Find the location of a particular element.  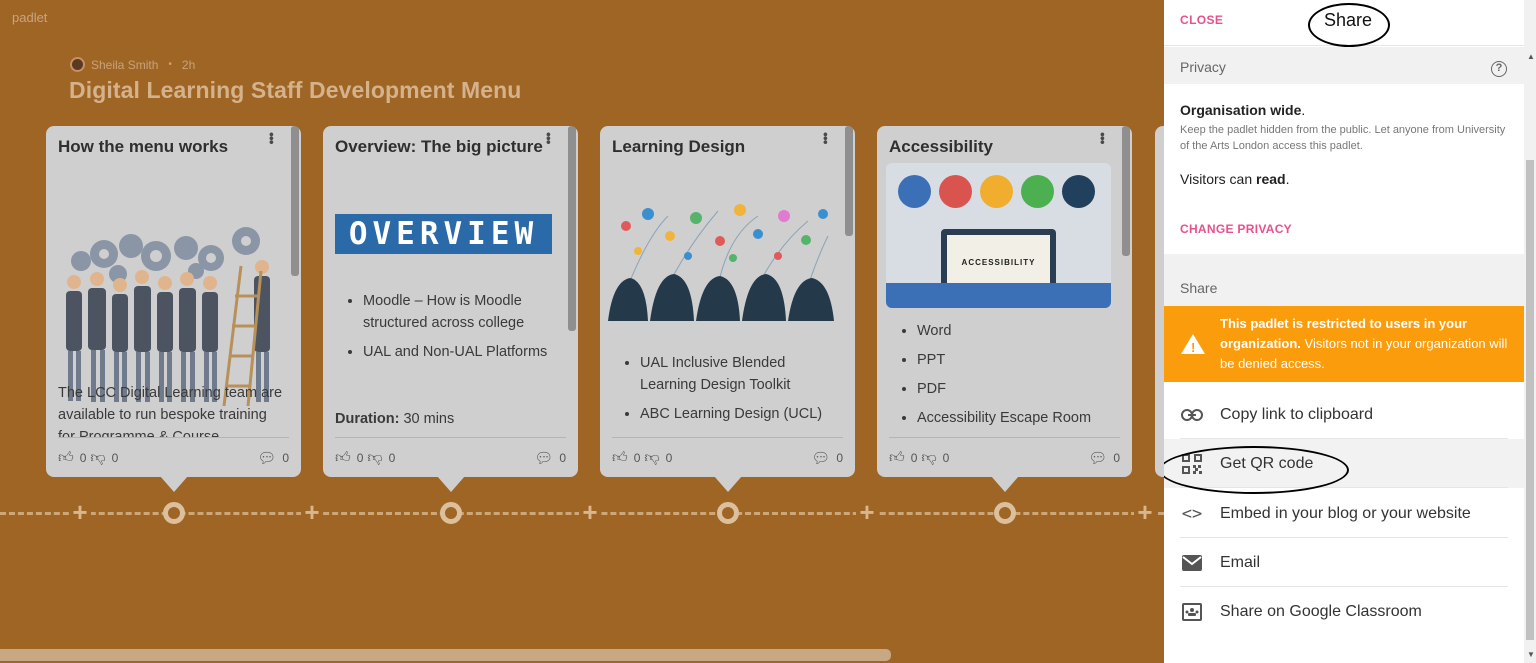

touch-icon is located at coordinates (914, 191).